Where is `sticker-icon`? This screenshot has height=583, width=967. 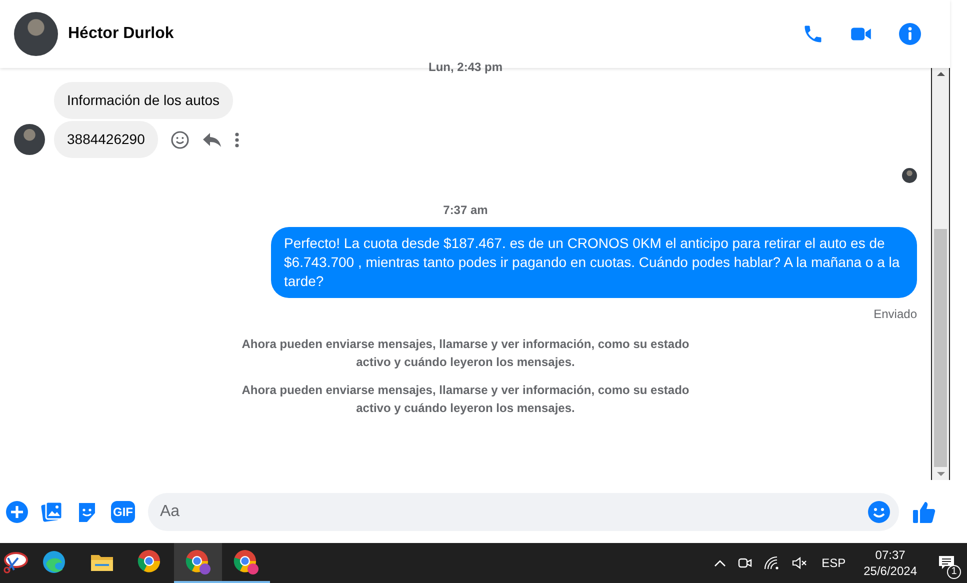 sticker-icon is located at coordinates (87, 511).